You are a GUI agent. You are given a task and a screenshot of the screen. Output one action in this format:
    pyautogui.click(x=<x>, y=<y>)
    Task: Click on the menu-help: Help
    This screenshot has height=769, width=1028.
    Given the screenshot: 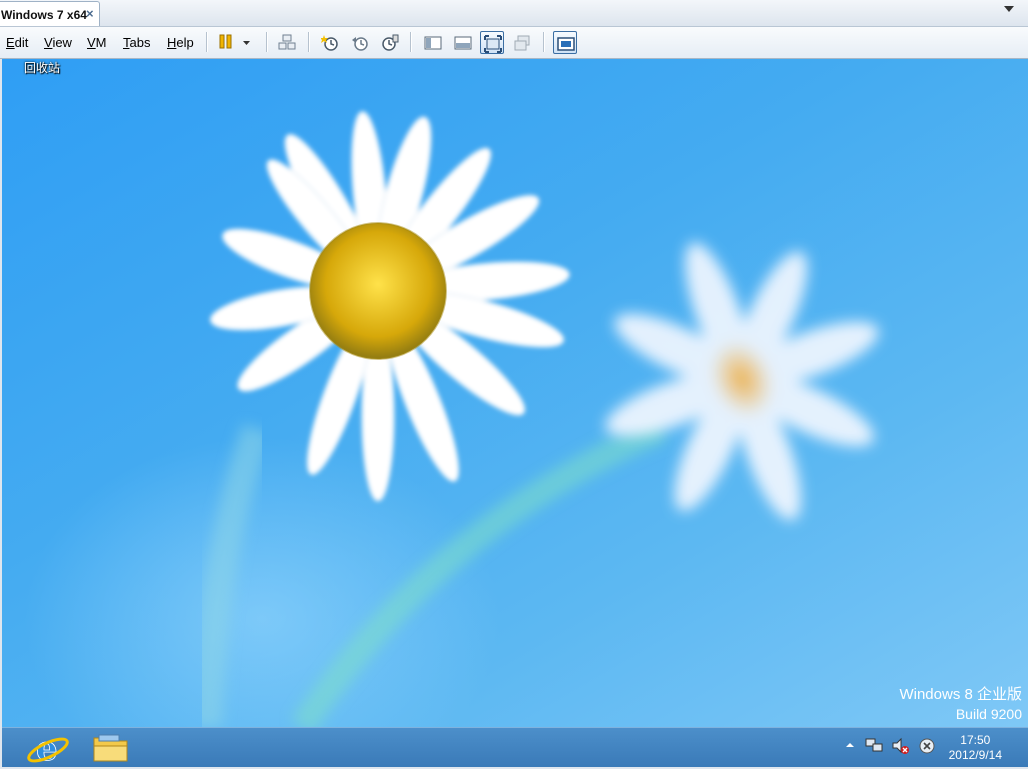 What is the action you would take?
    pyautogui.click(x=180, y=42)
    